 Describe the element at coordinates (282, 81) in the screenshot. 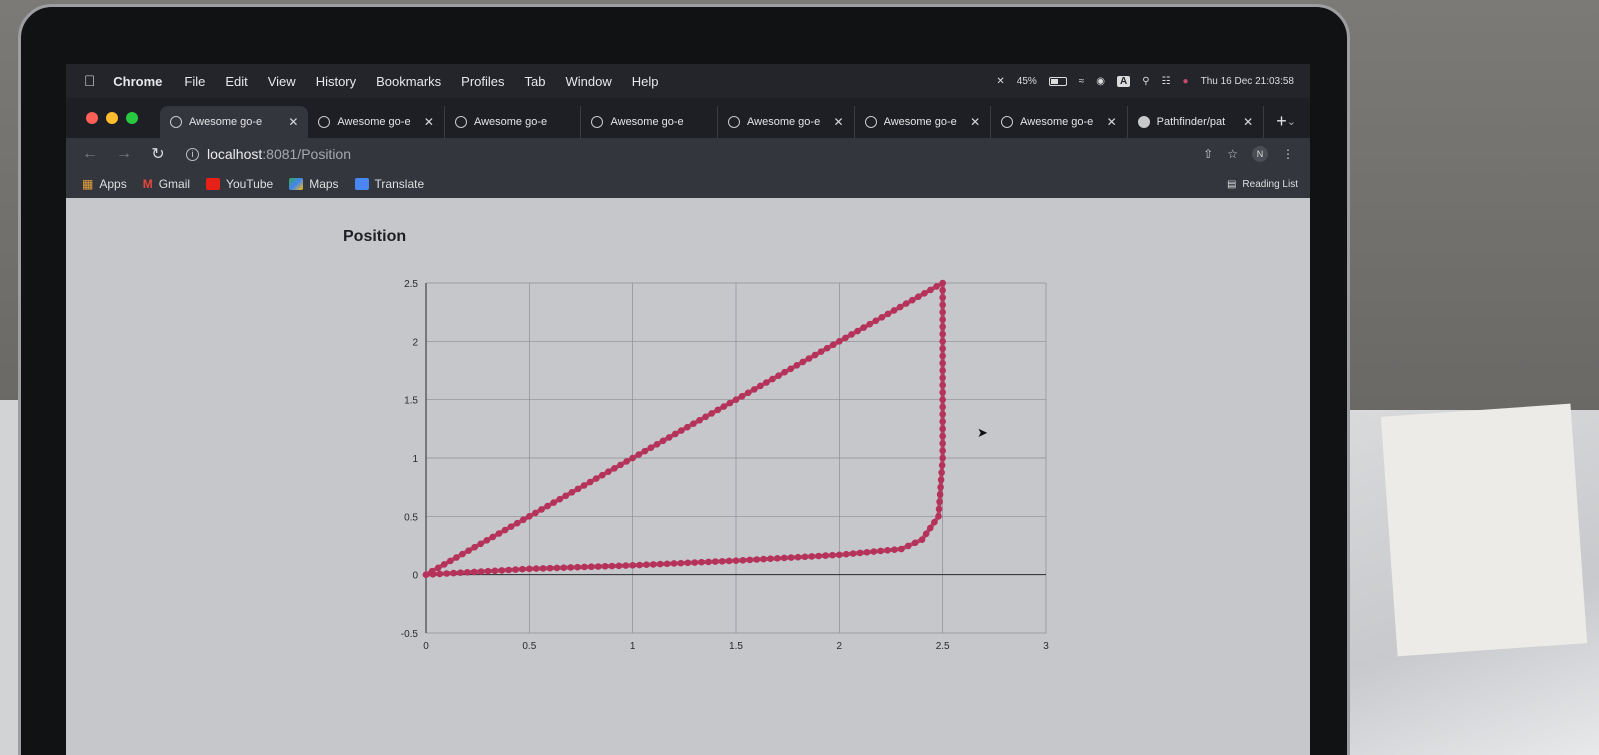

I see `menu-view: View` at that location.